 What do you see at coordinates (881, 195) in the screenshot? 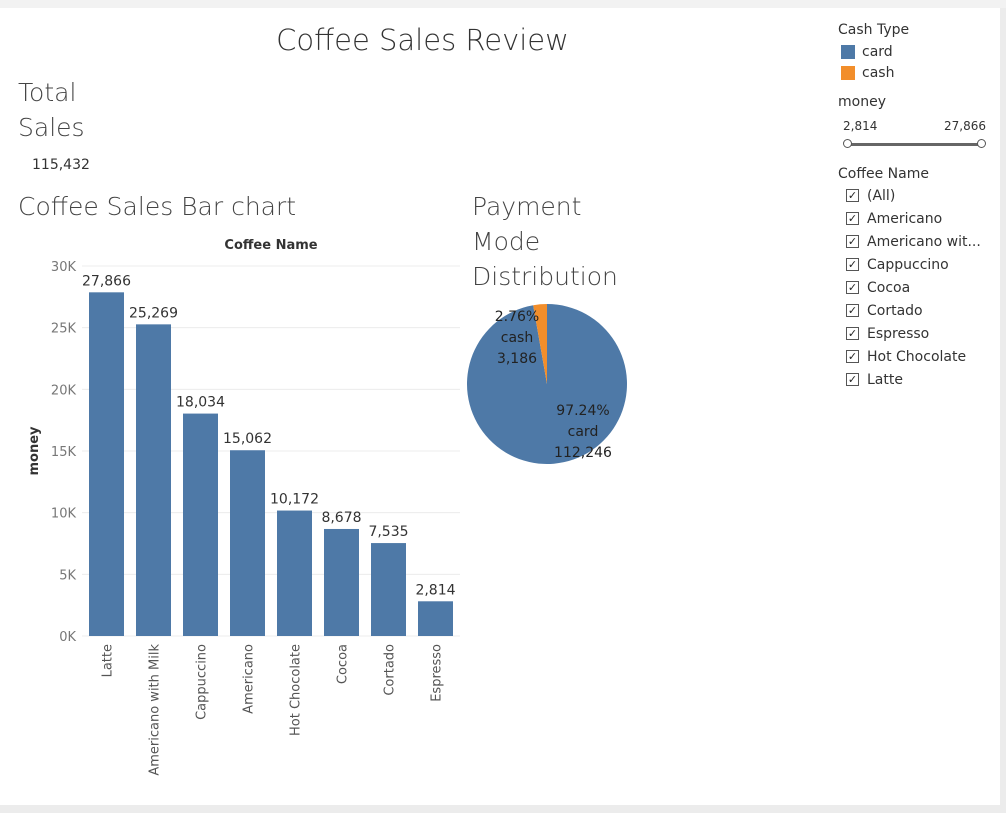
I see `filter-item-label: (All)` at bounding box center [881, 195].